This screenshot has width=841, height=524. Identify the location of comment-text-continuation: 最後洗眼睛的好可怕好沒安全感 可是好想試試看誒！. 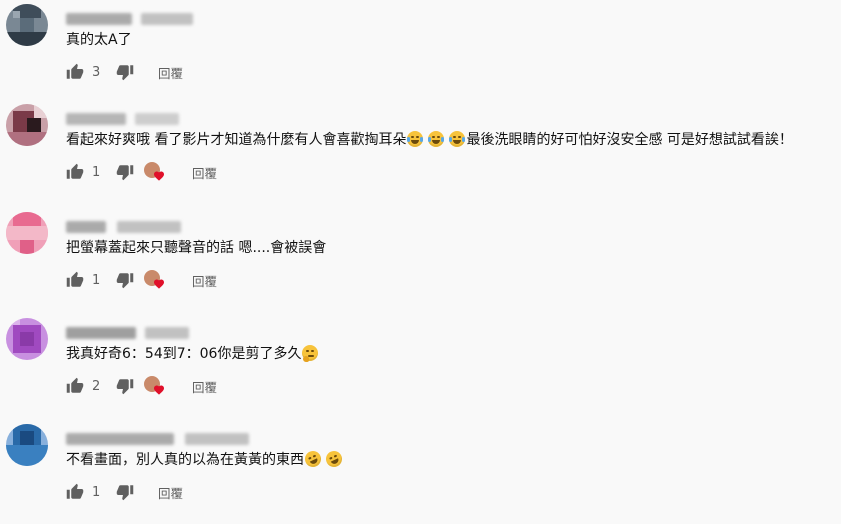
(629, 140).